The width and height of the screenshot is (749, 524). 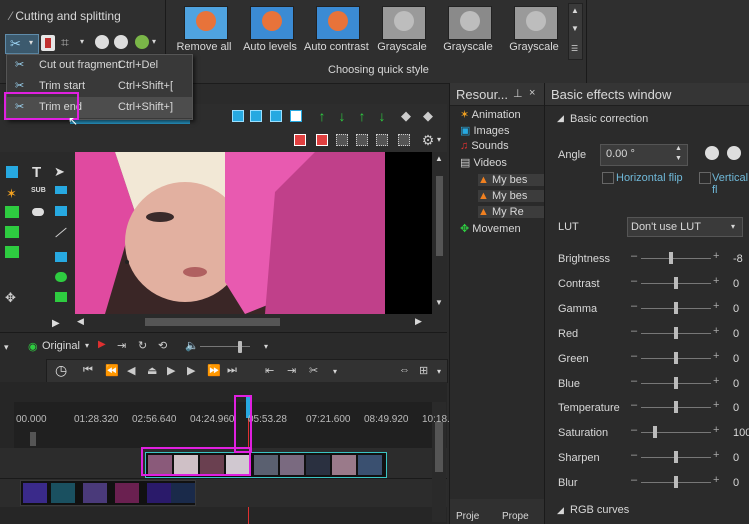 I want to click on ungroup-icon: ◆, so click(x=428, y=116).